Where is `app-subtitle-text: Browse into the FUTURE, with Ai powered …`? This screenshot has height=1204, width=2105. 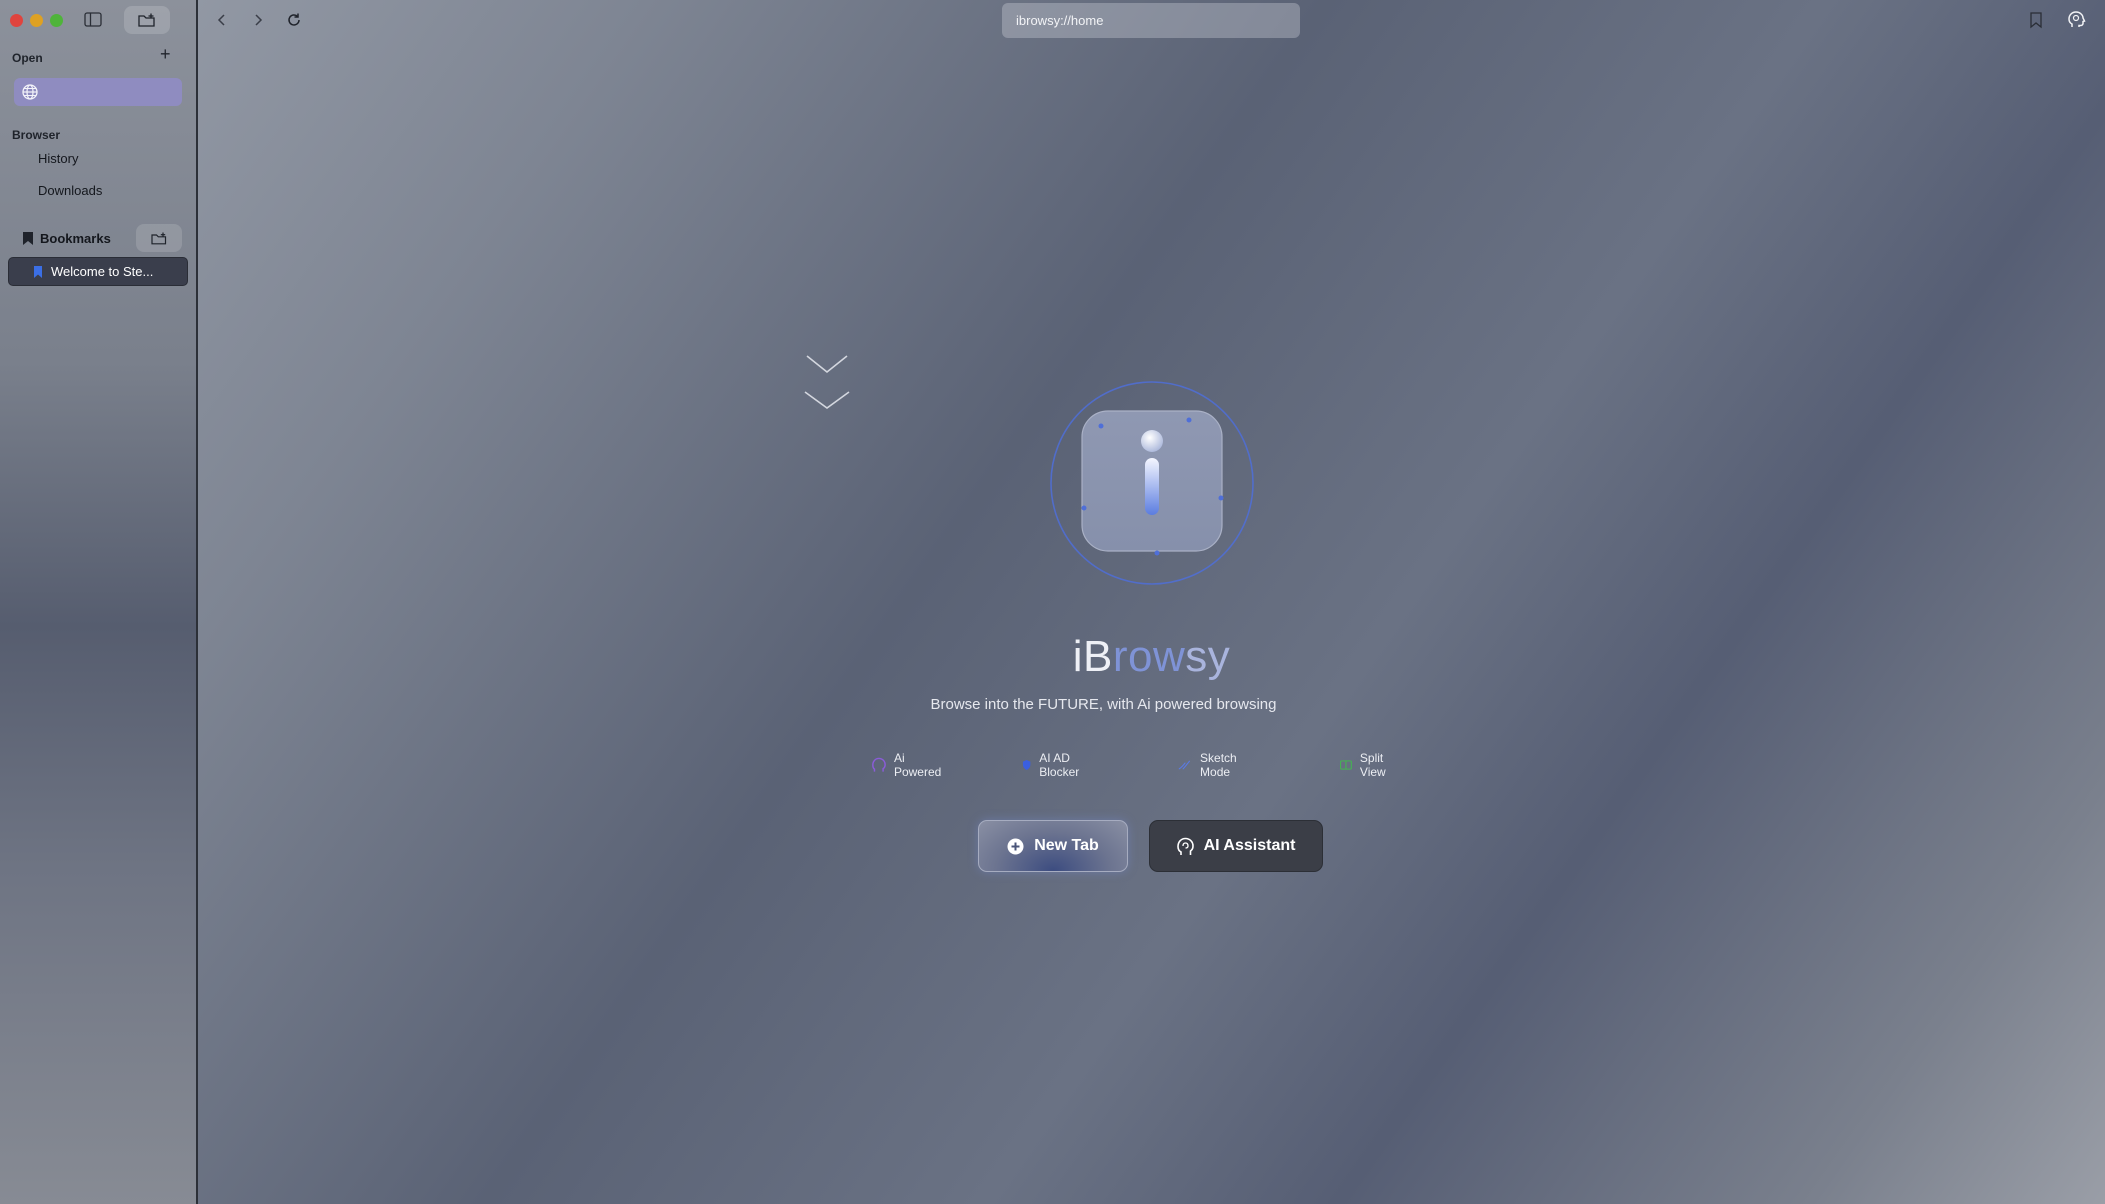 app-subtitle-text: Browse into the FUTURE, with Ai powered … is located at coordinates (1103, 704).